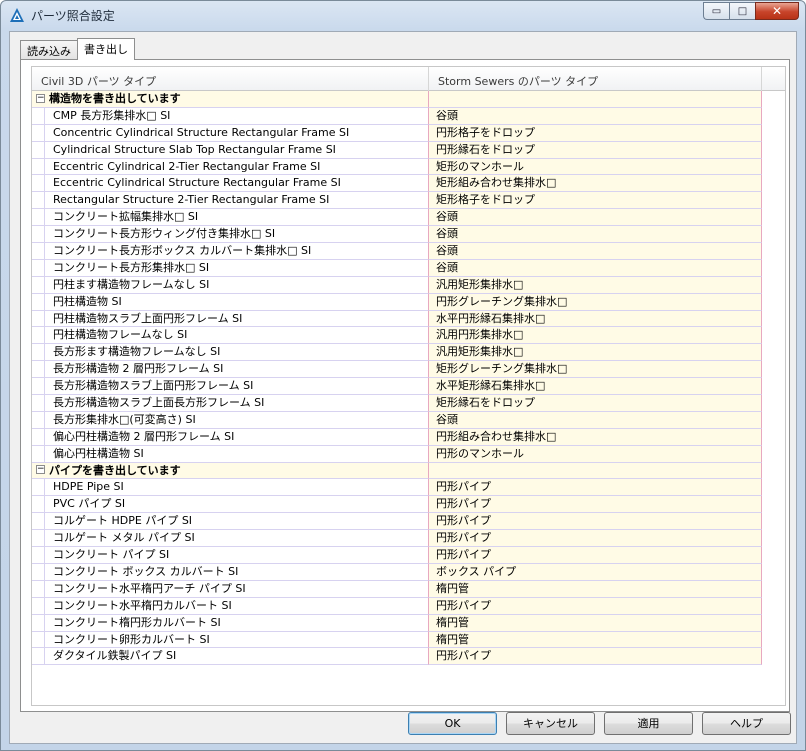  What do you see at coordinates (230, 235) in the screenshot?
I see `civil3d-part-type-cell: コンクリート長方形ウィング付き集排水□ SI` at bounding box center [230, 235].